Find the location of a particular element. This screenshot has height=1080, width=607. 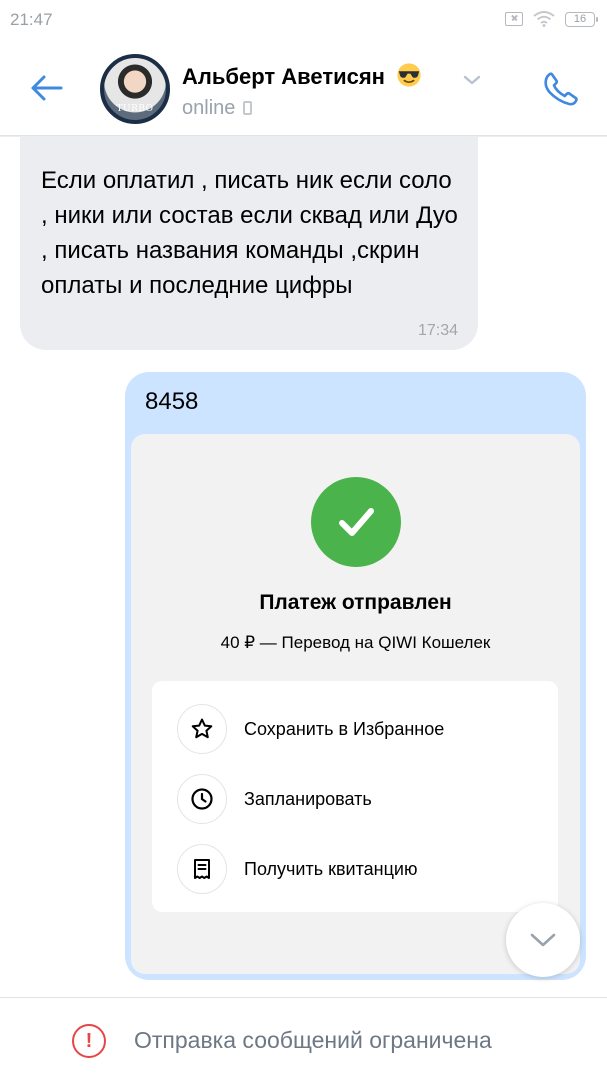

scroll-down-button is located at coordinates (543, 940).